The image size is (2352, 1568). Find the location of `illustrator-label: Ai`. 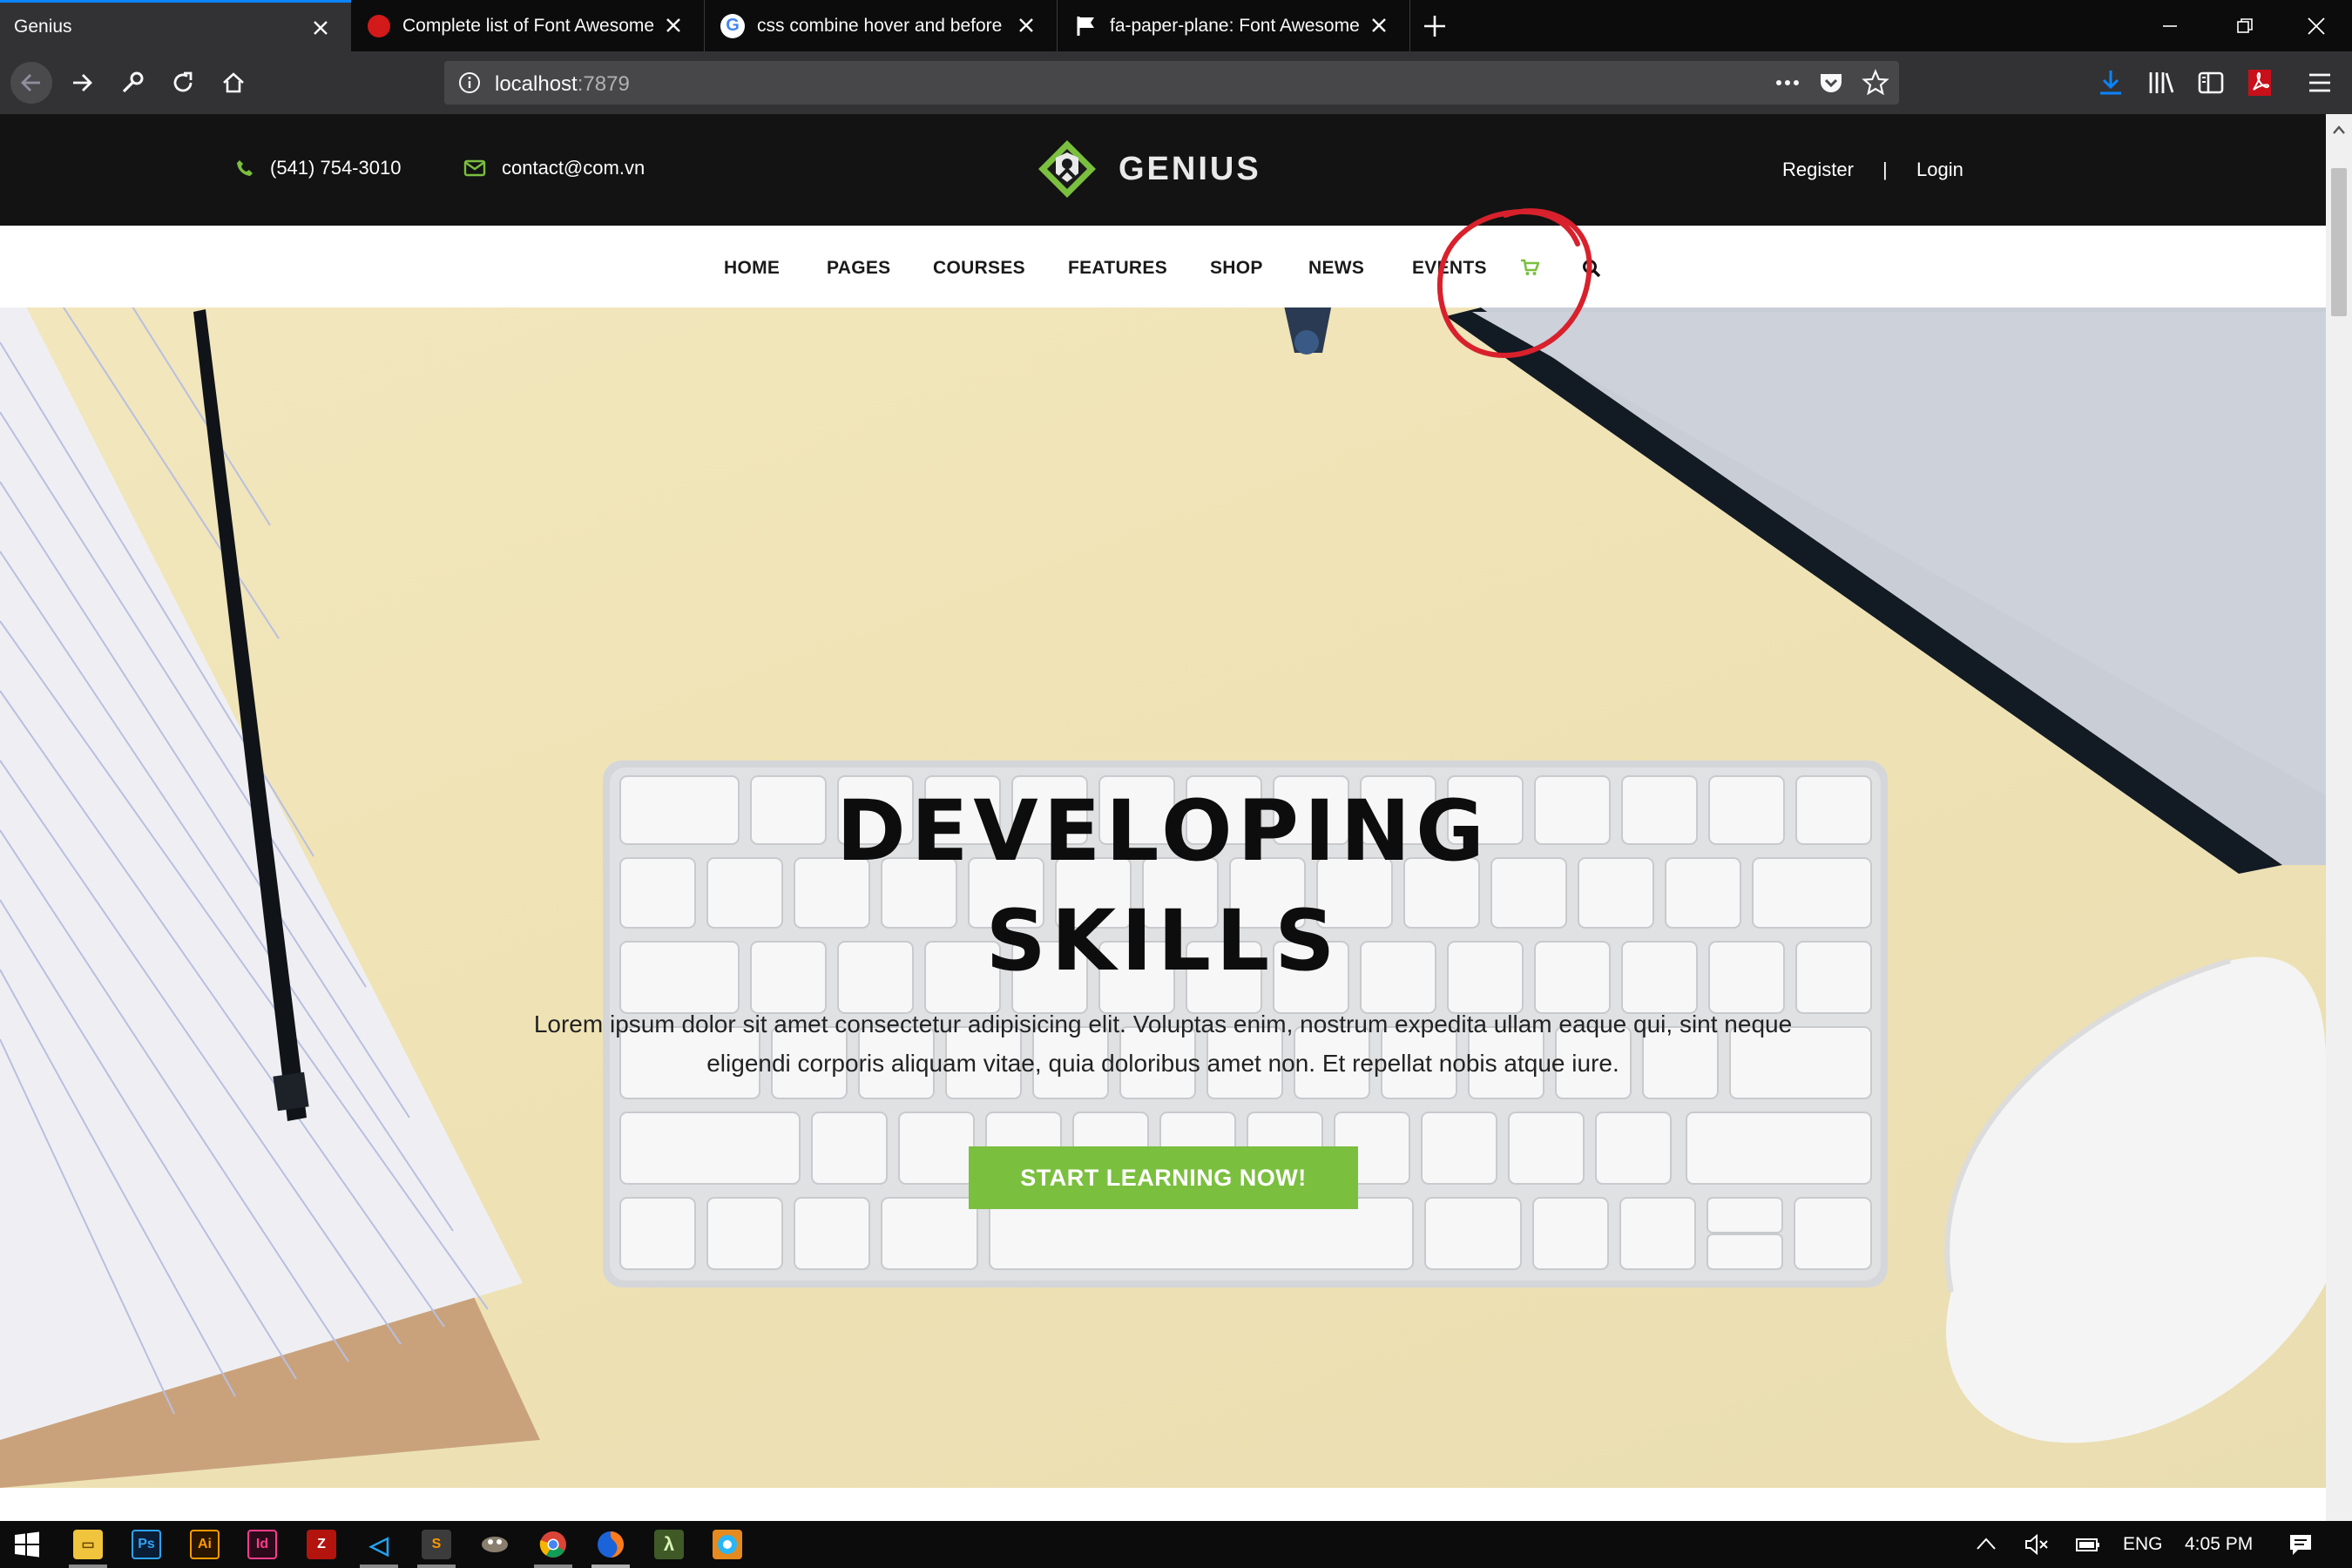

illustrator-label: Ai is located at coordinates (205, 1544).